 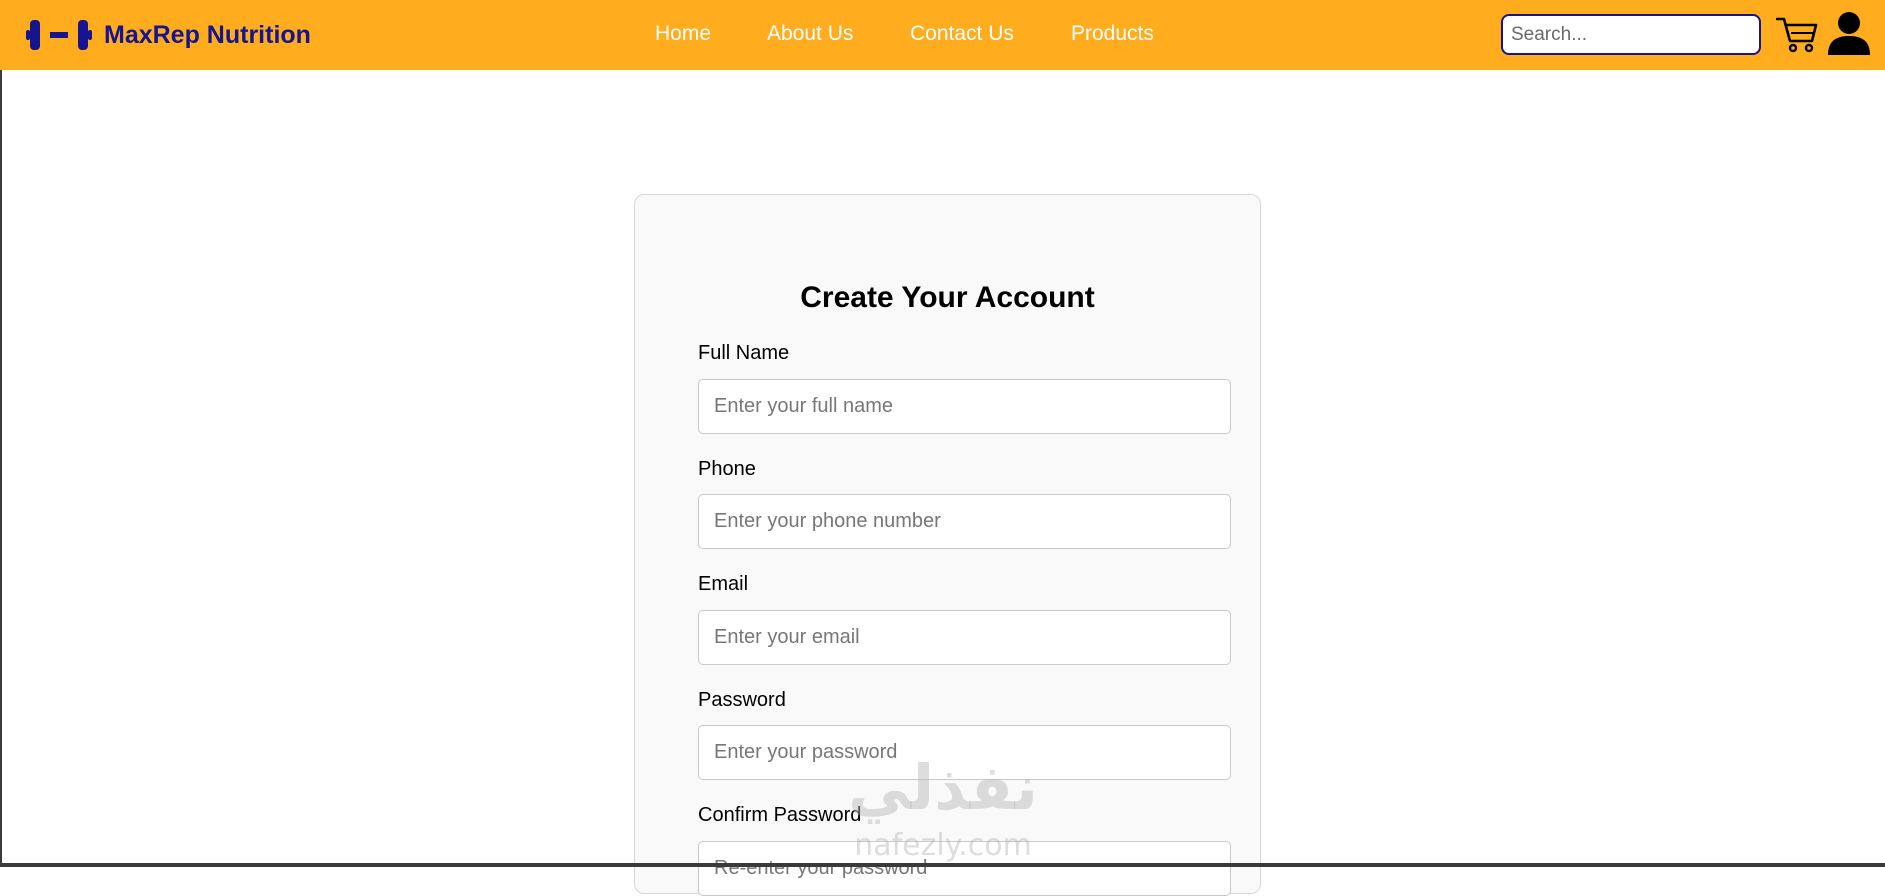 I want to click on search-input, so click(x=1631, y=34).